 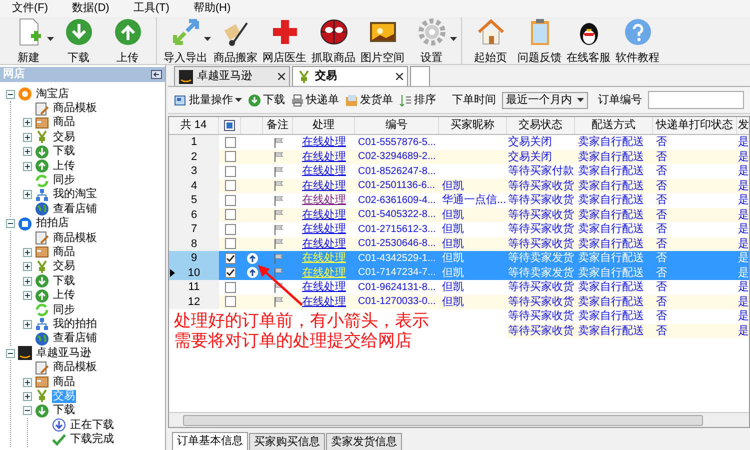 What do you see at coordinates (459, 171) in the screenshot?
I see `table-row: 3 在线处理 C01-8526247-8... 等待买家付款 卖家自行配送 否 是` at bounding box center [459, 171].